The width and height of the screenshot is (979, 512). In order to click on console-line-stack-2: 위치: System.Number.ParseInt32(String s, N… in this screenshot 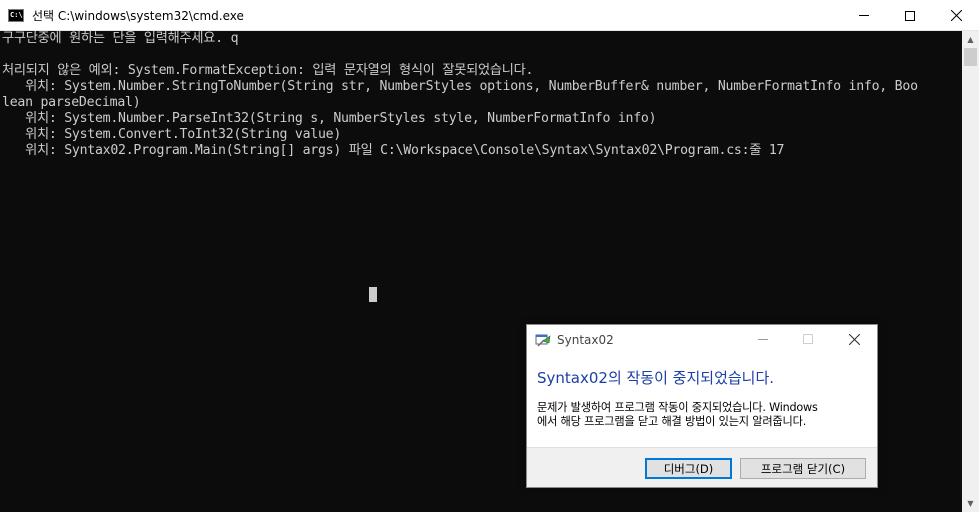, I will do `click(329, 118)`.